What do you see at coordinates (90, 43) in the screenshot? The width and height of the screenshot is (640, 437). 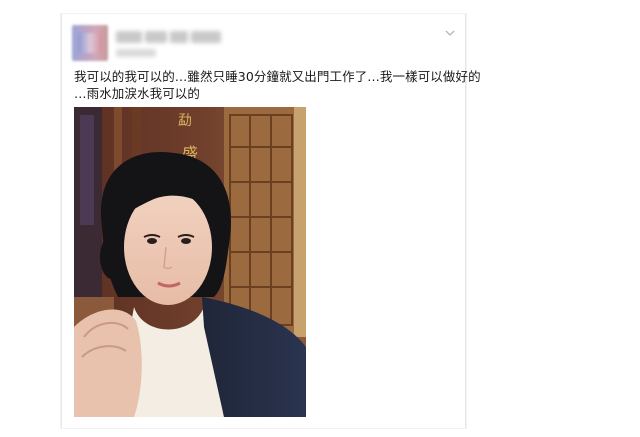 I see `avatar` at bounding box center [90, 43].